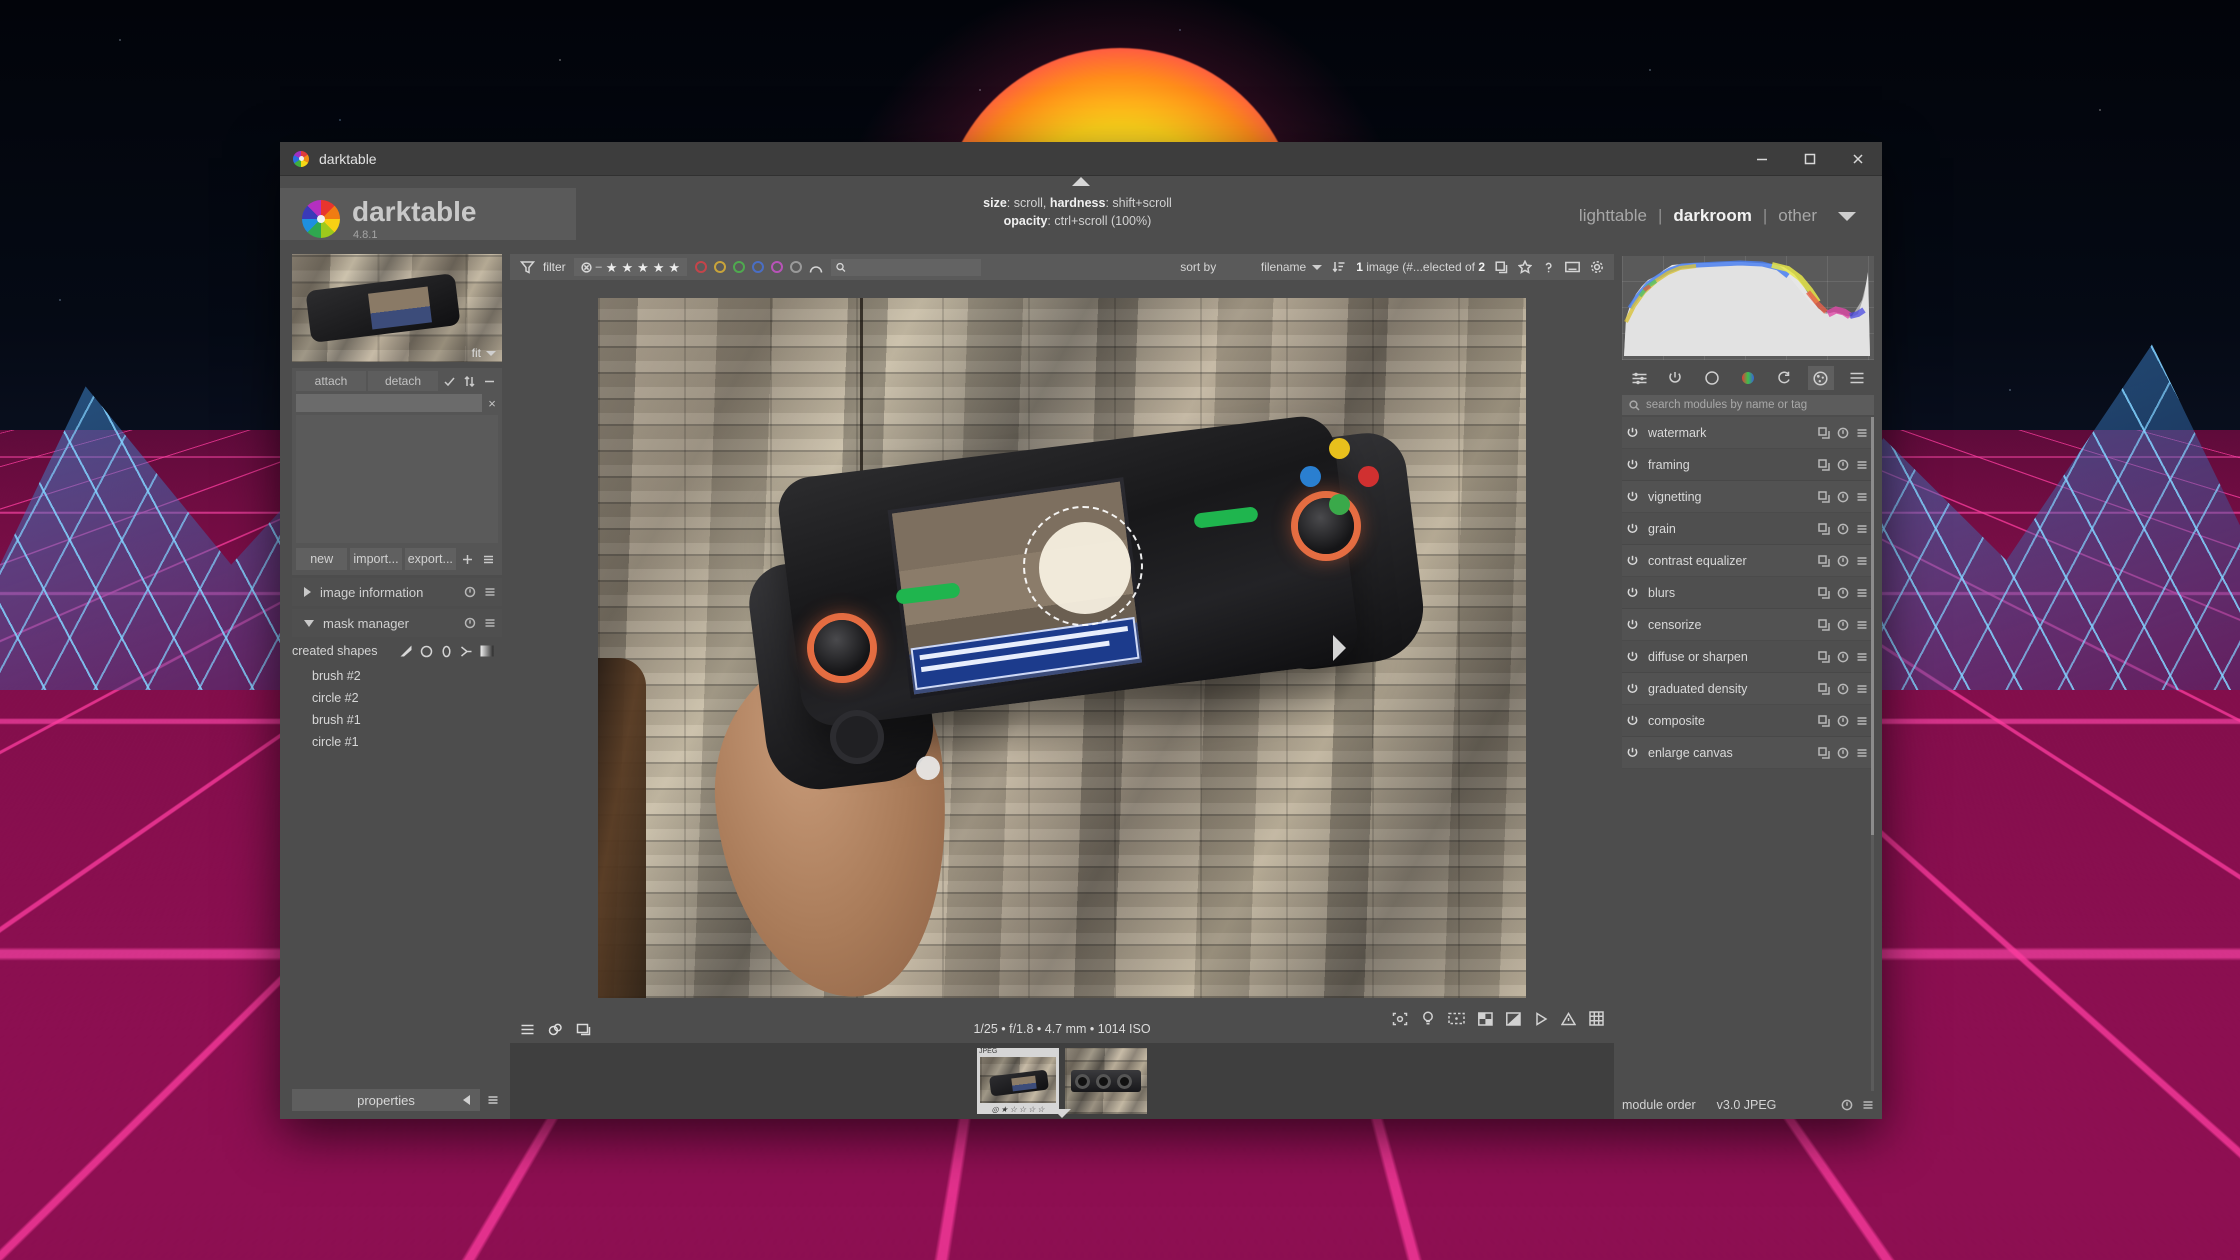 Image resolution: width=2240 pixels, height=1260 pixels. What do you see at coordinates (1748, 593) in the screenshot?
I see `module-row-blurs: blurs` at bounding box center [1748, 593].